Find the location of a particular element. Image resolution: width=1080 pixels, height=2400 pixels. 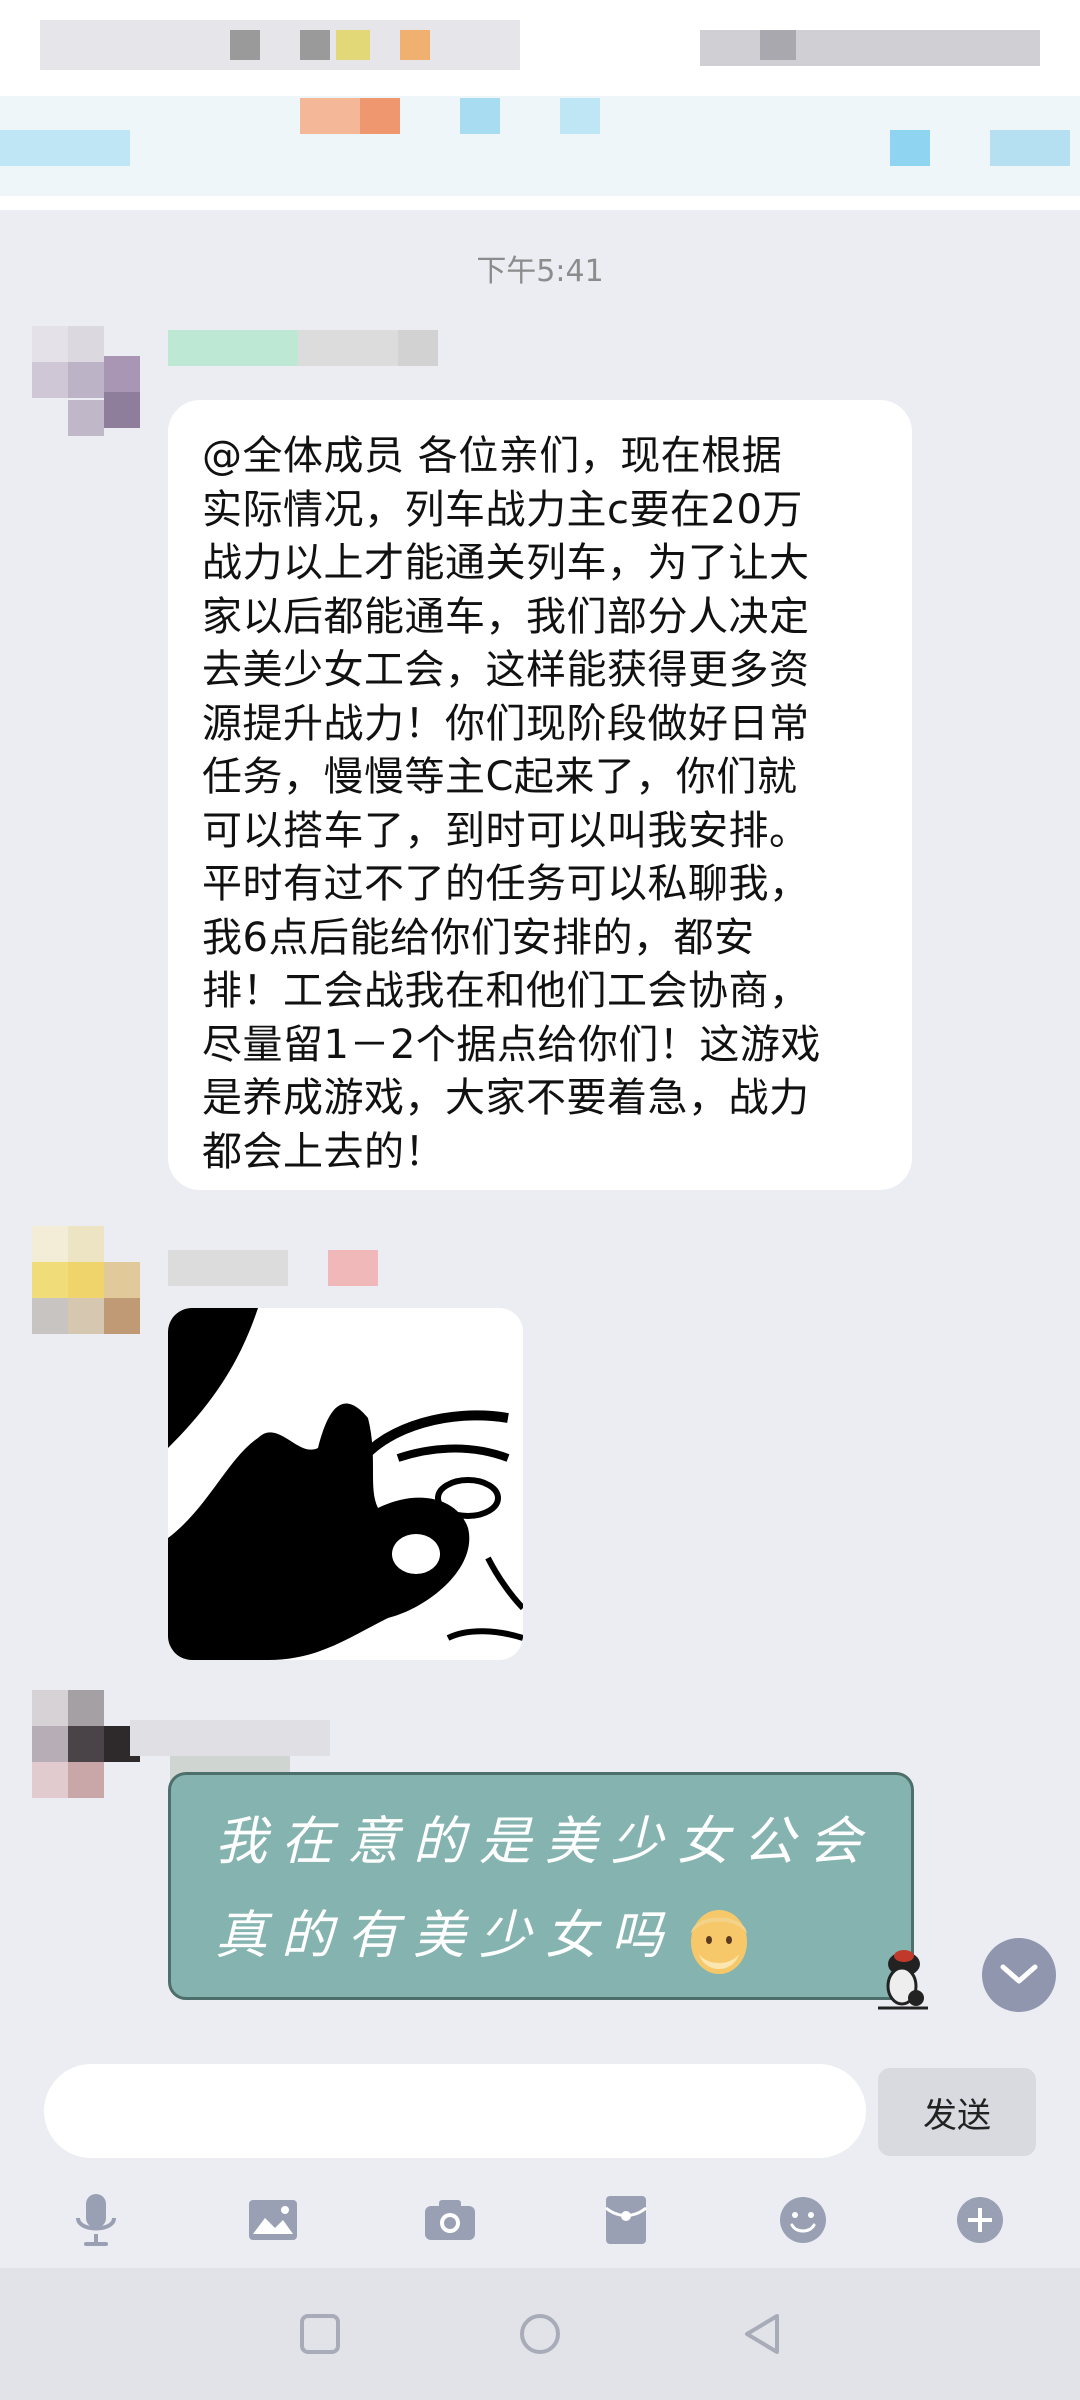

message-line: 平时有过不了的任务可以私聊我， is located at coordinates (506, 884).